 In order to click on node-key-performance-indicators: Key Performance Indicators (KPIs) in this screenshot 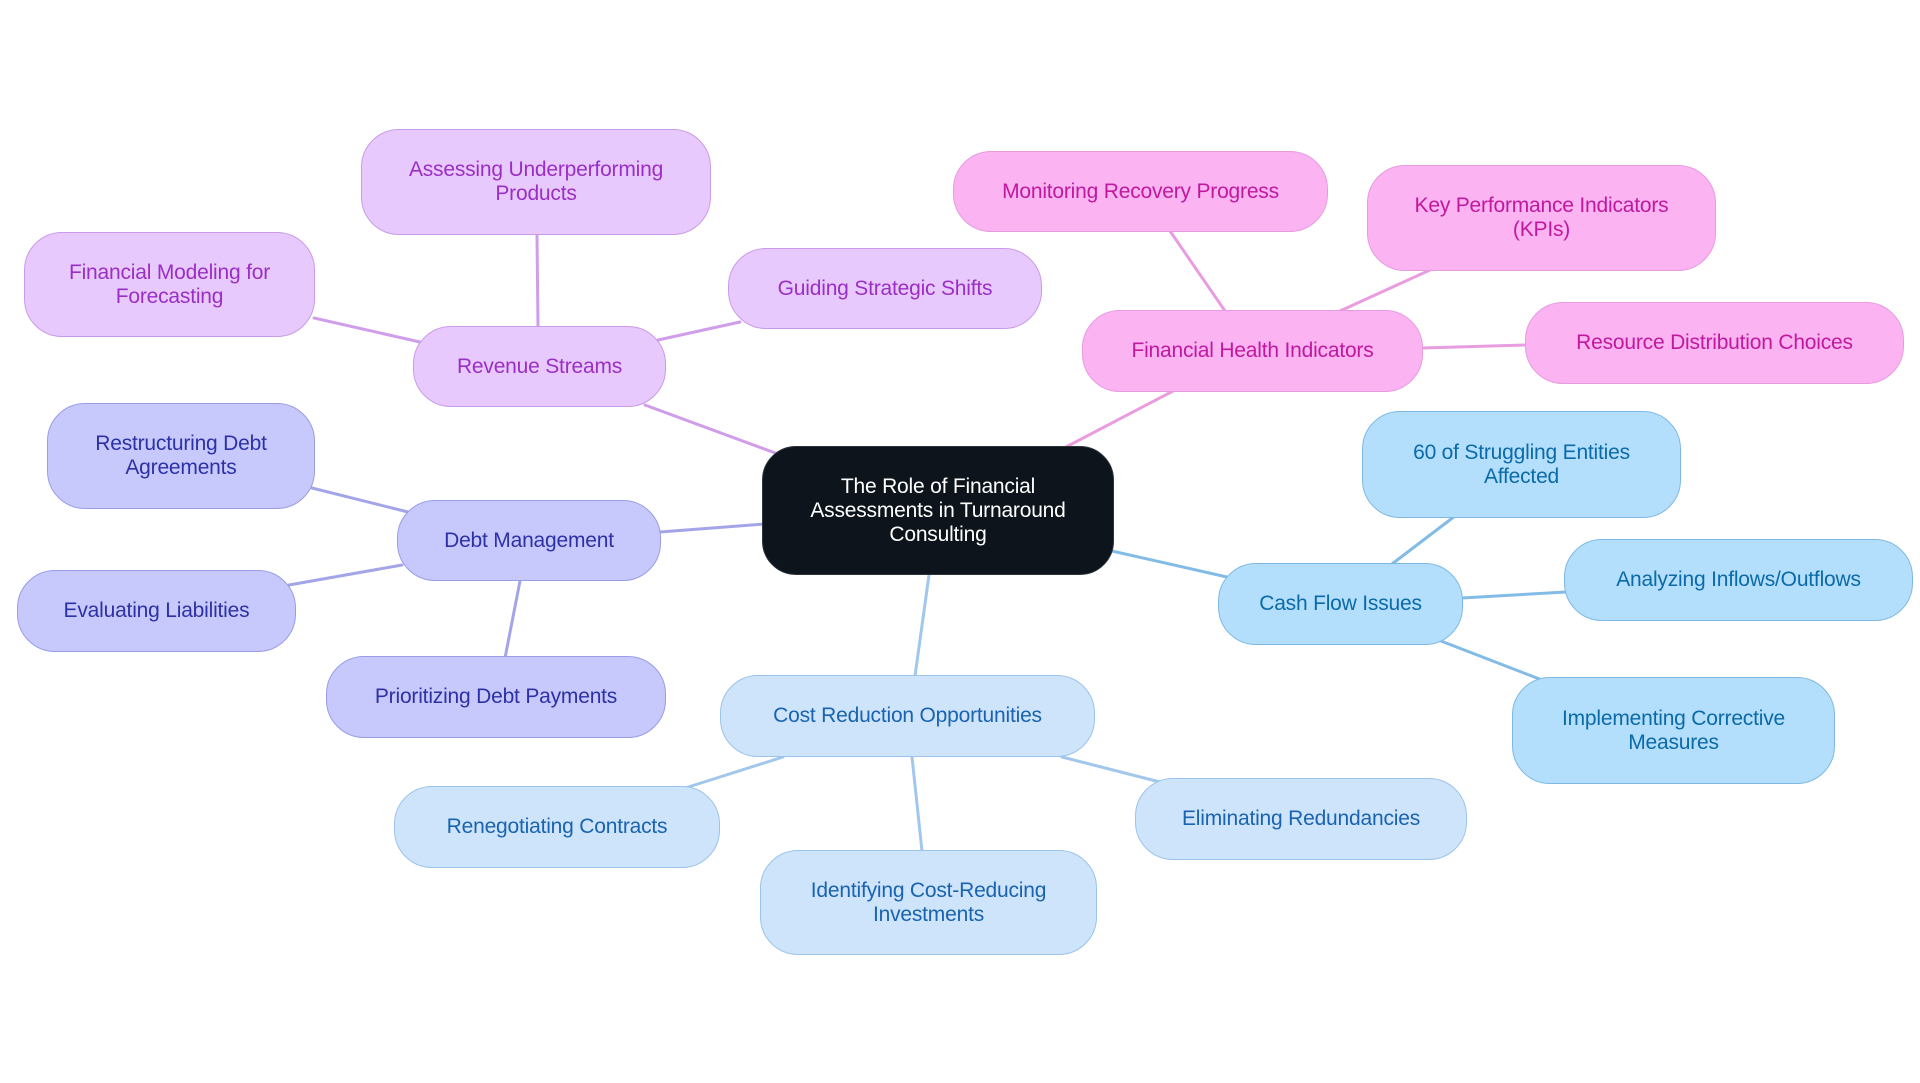, I will do `click(1541, 218)`.